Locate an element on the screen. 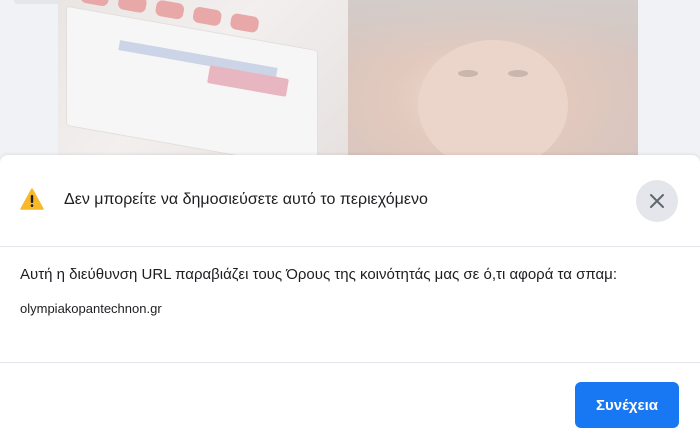 This screenshot has width=700, height=448. warning-triangle-icon is located at coordinates (32, 199).